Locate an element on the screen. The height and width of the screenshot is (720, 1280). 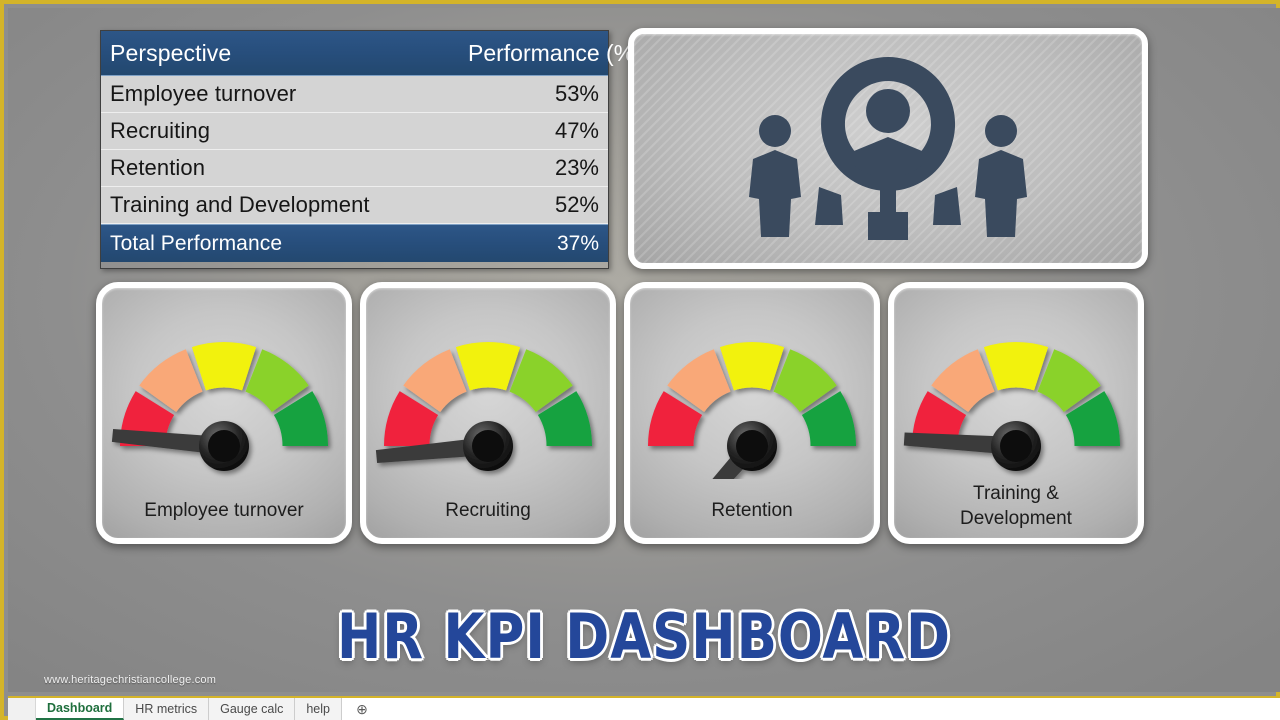
table-header-perspective: Perspective is located at coordinates (171, 52).